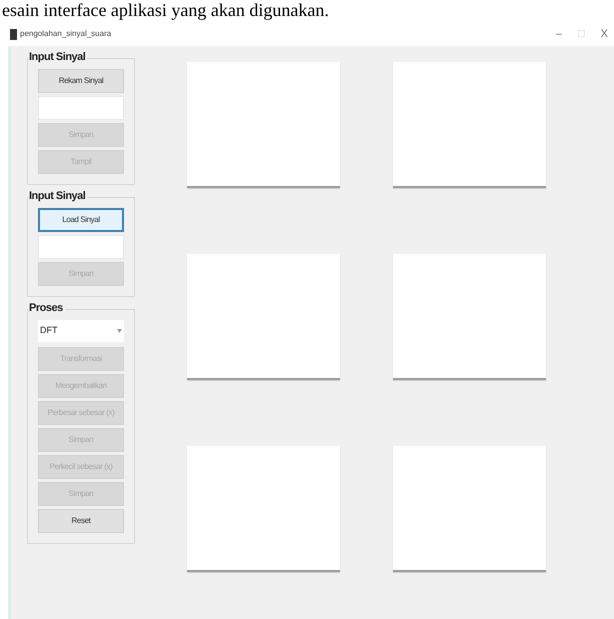 Image resolution: width=614 pixels, height=619 pixels. I want to click on action-button: Load Sinyal, so click(81, 220).